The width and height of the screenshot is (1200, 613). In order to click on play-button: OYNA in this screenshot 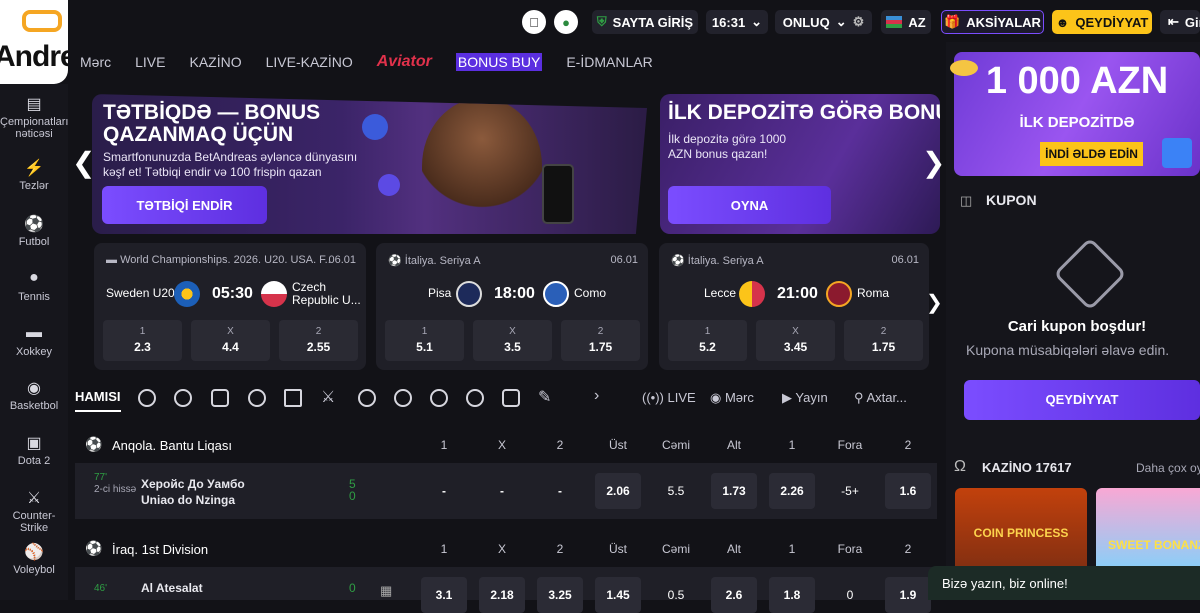, I will do `click(749, 205)`.